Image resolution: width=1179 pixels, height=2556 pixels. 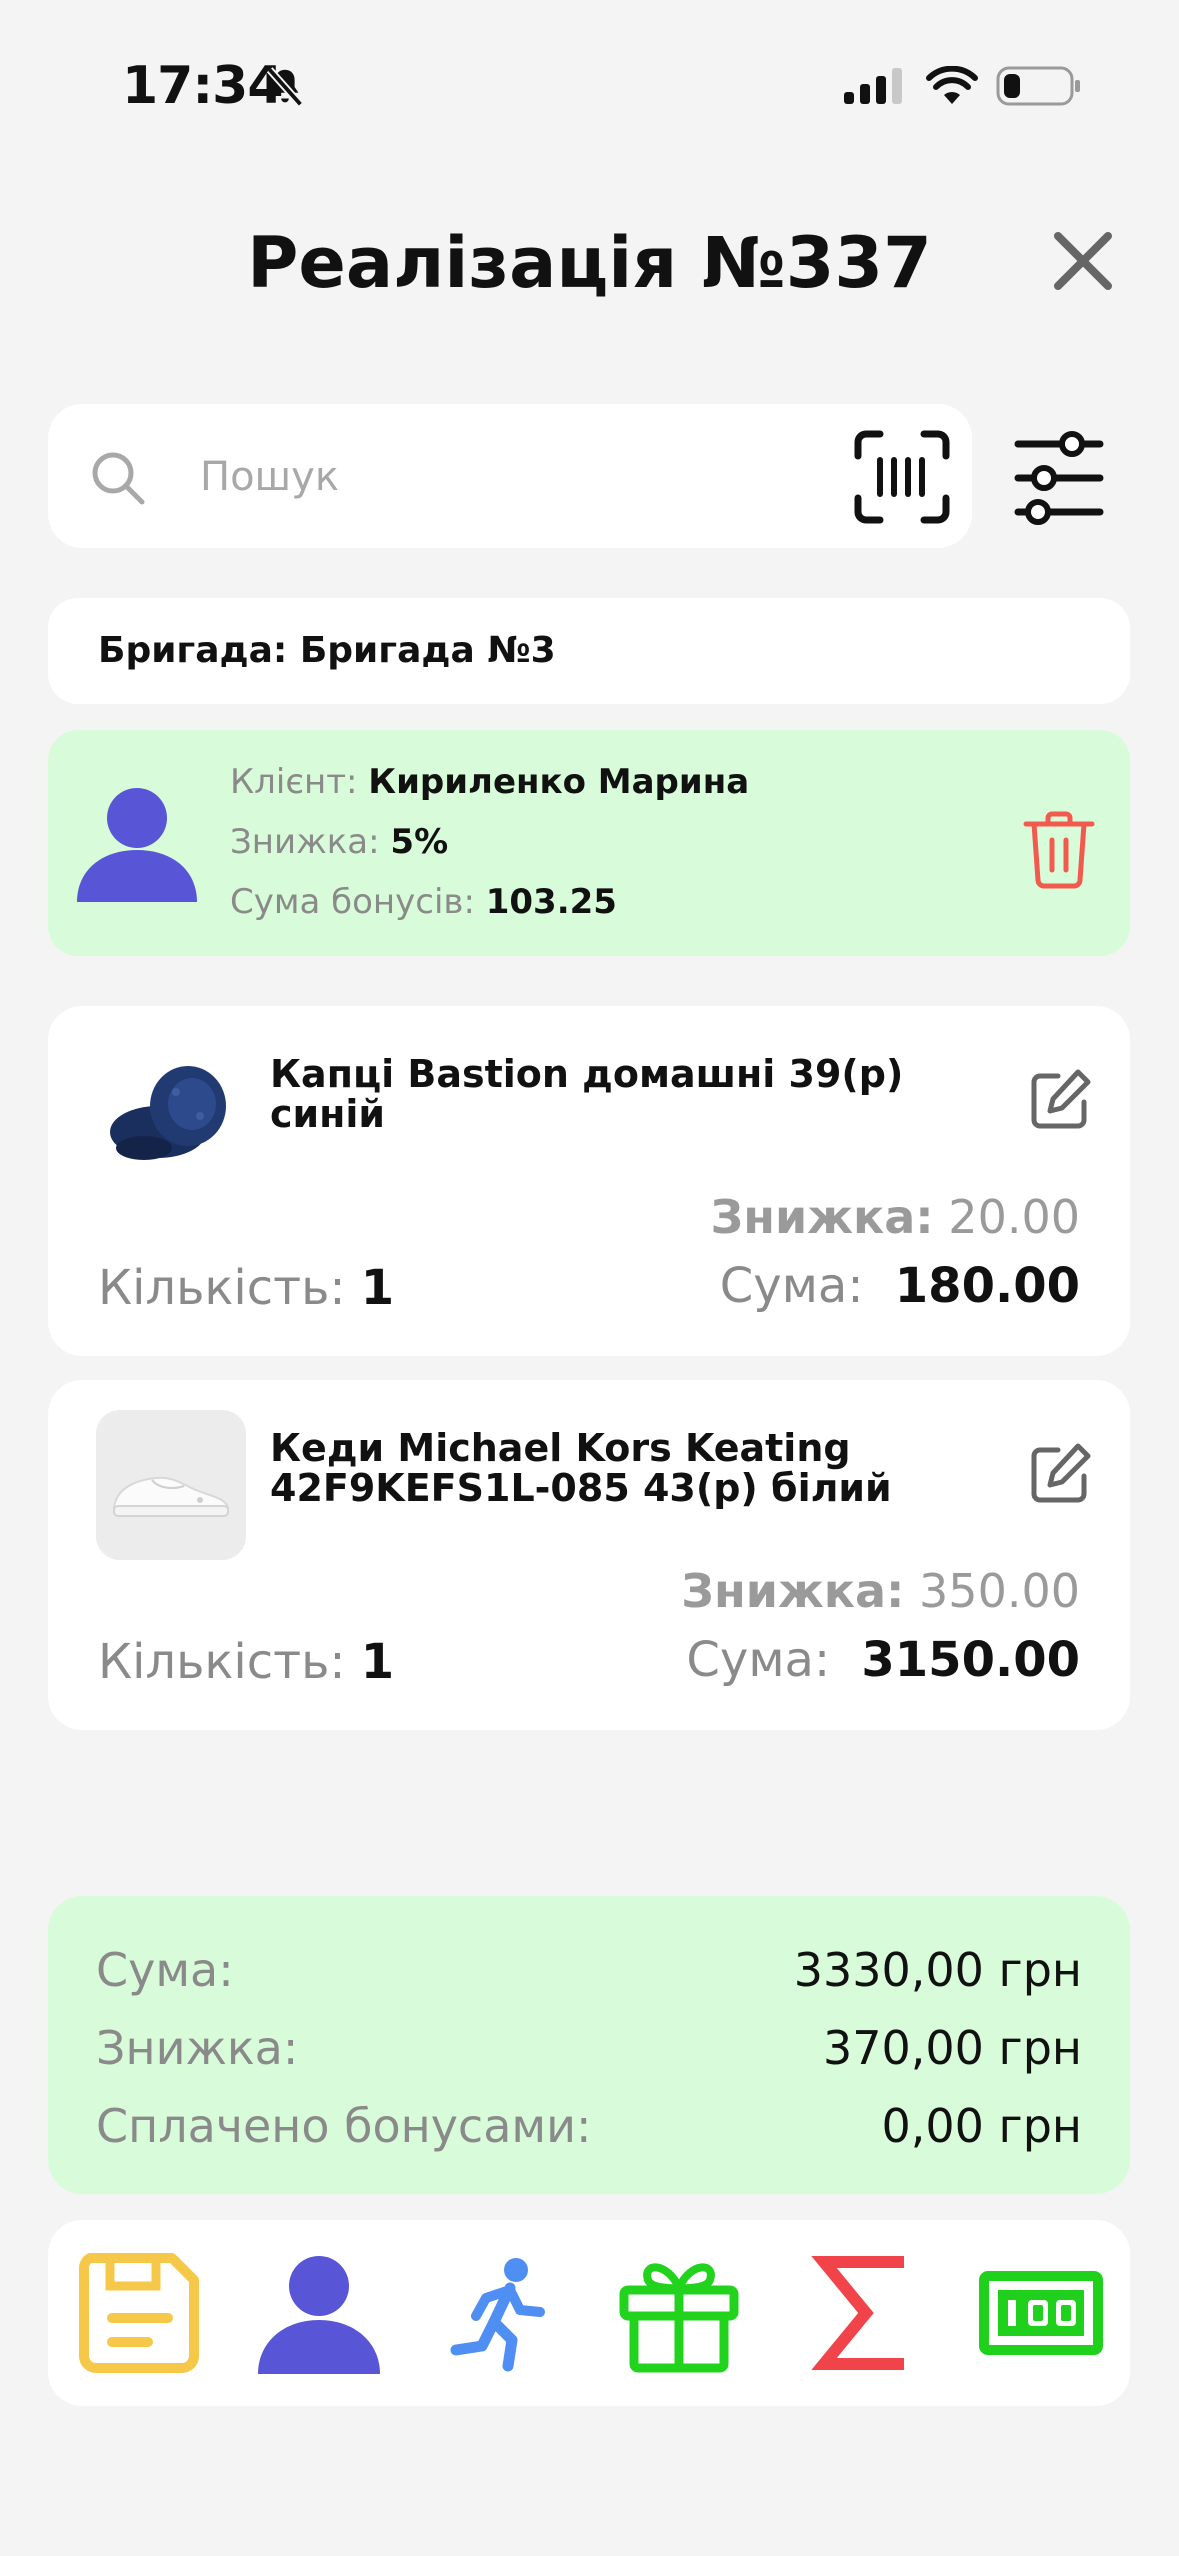 What do you see at coordinates (419, 842) in the screenshot?
I see `client-discount: 5%` at bounding box center [419, 842].